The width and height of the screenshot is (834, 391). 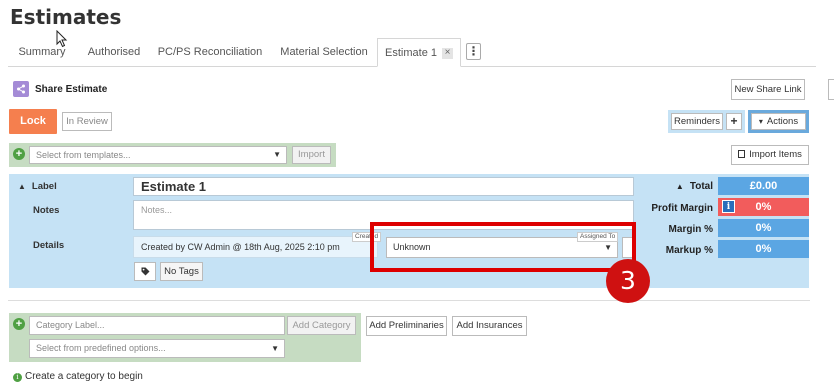 What do you see at coordinates (21, 89) in the screenshot?
I see `share-icon` at bounding box center [21, 89].